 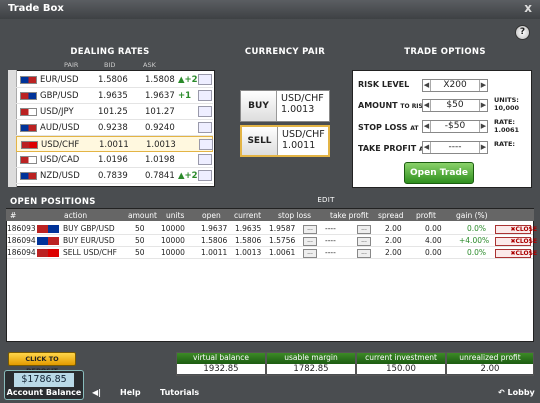 What do you see at coordinates (426, 215) in the screenshot?
I see `col-profit: profit` at bounding box center [426, 215].